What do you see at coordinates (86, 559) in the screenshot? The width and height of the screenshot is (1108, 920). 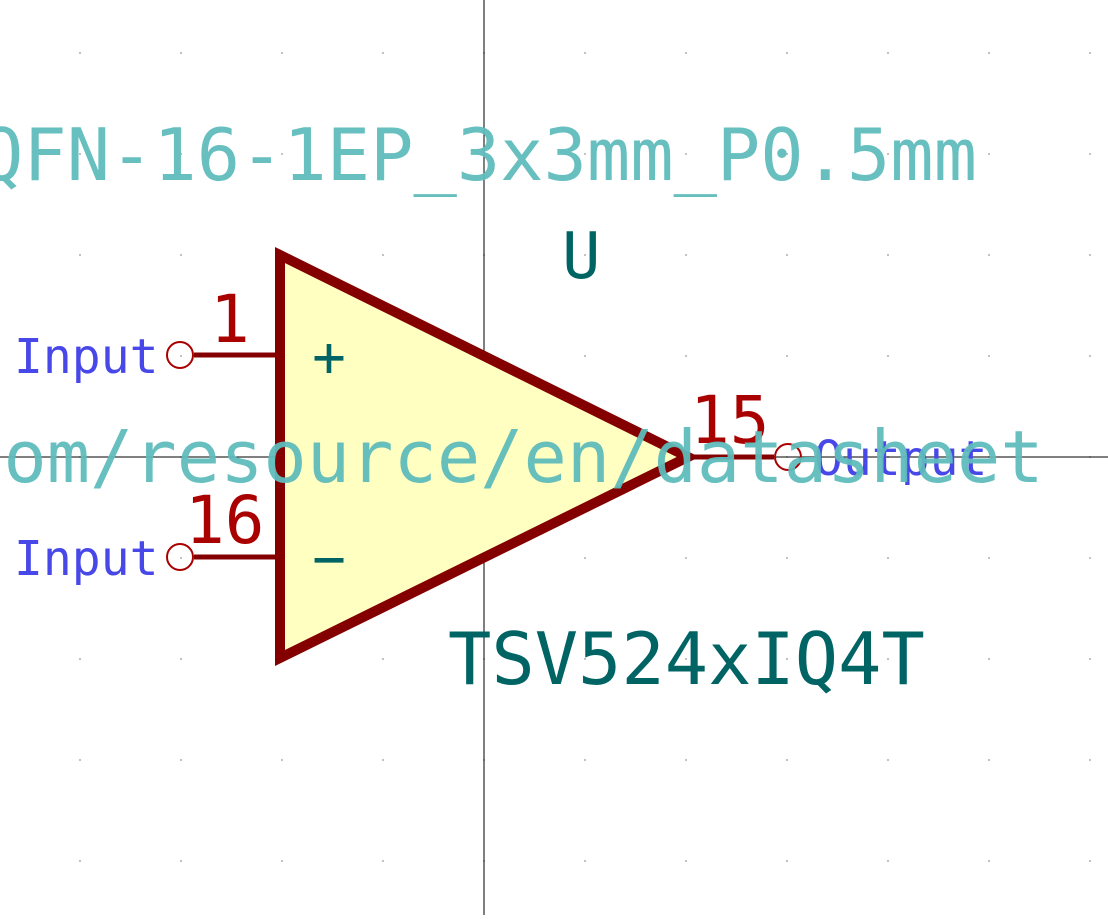 I see `pin-16-name: Input` at bounding box center [86, 559].